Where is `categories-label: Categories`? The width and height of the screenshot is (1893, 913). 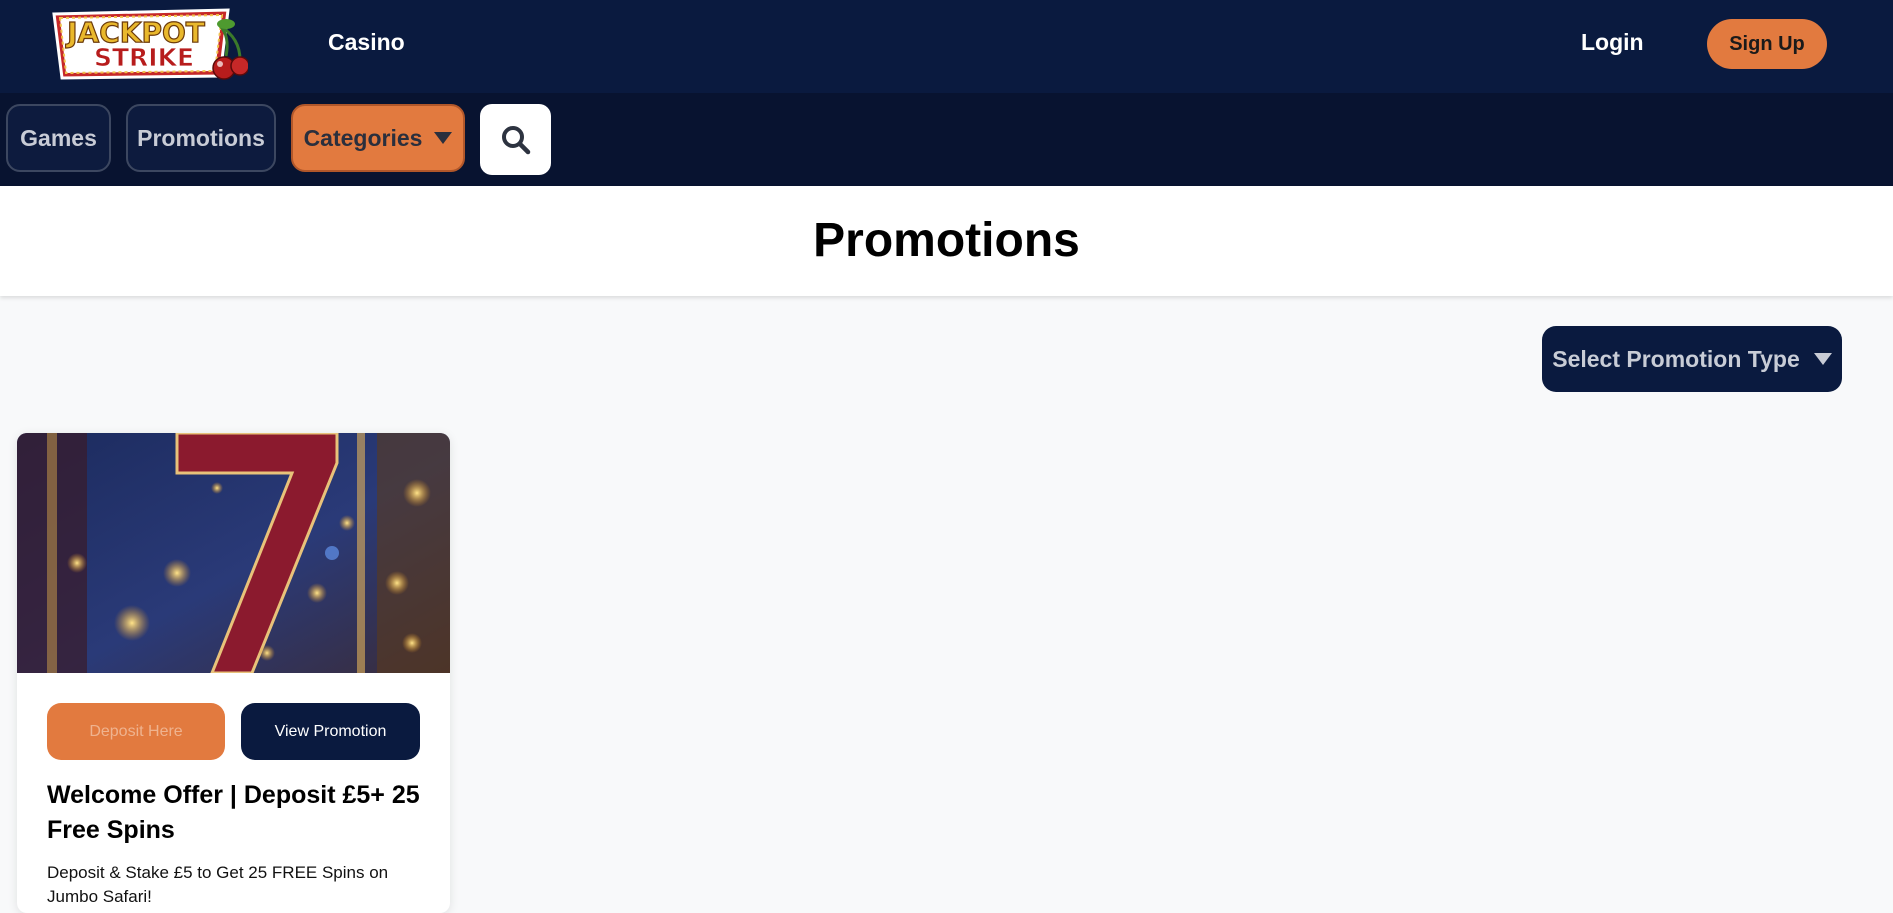
categories-label: Categories is located at coordinates (363, 137).